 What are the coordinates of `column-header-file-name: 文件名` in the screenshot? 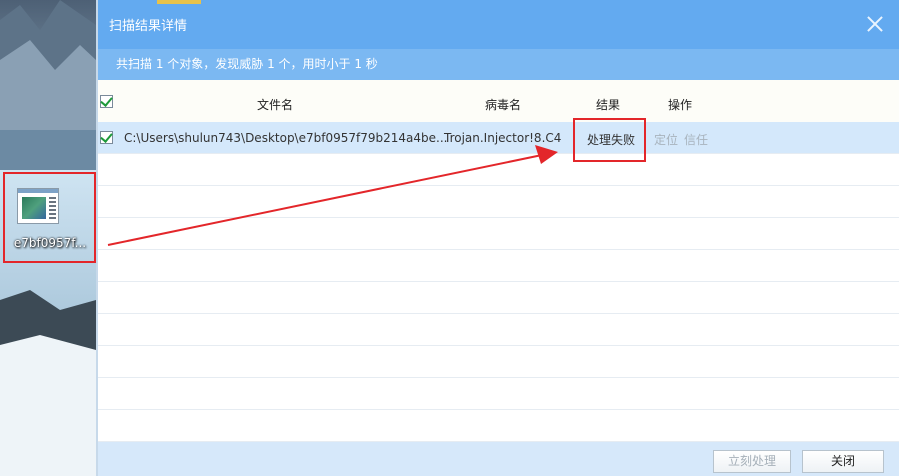 It's located at (275, 105).